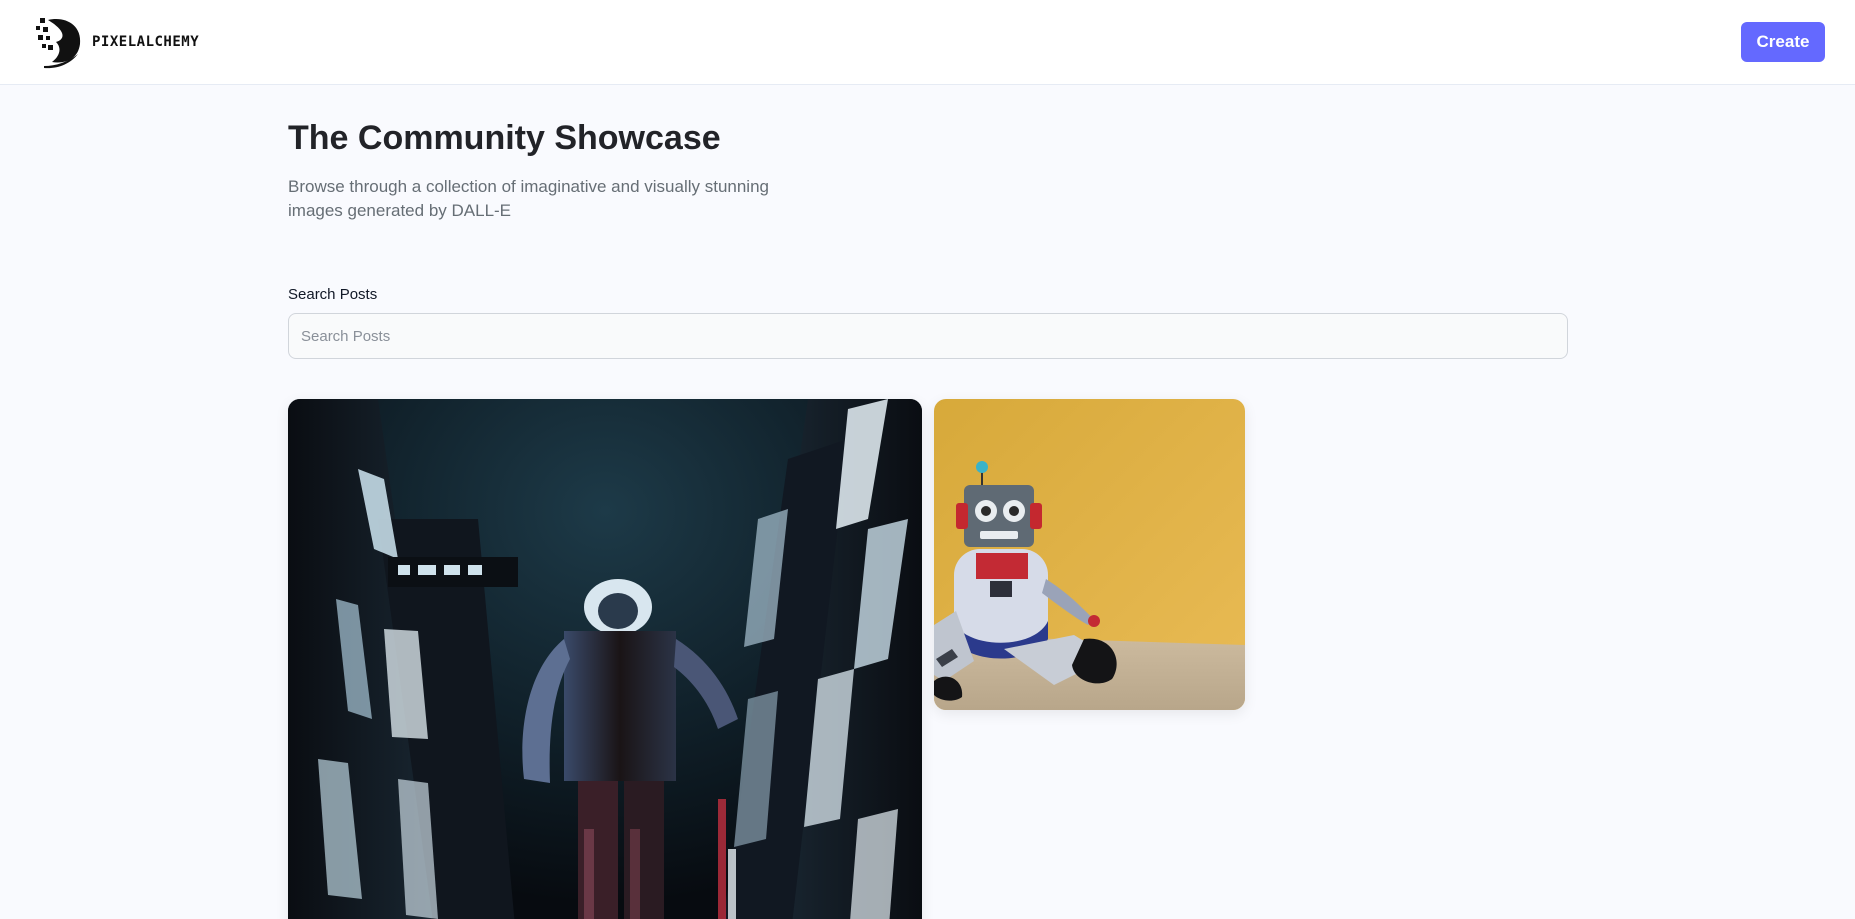  I want to click on top-navbar: PIXELALCHEMY Create, so click(927, 42).